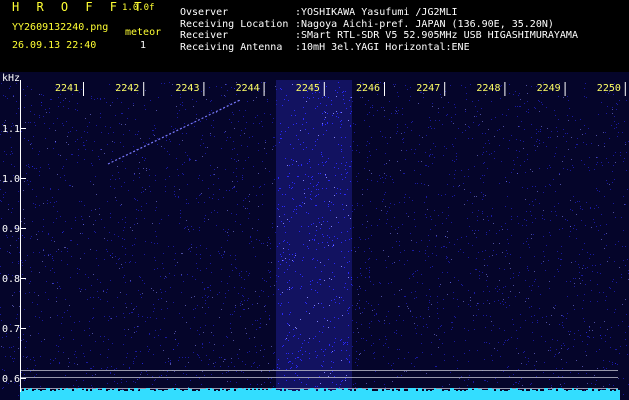 This screenshot has height=400, width=629. What do you see at coordinates (320, 396) in the screenshot?
I see `baseline-strip` at bounding box center [320, 396].